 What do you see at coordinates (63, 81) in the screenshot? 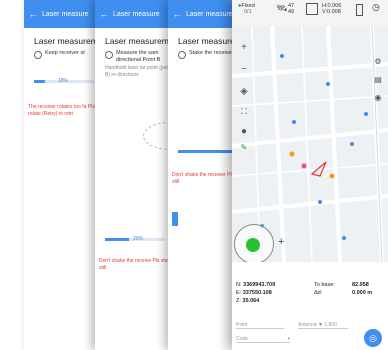
I see `progress-label: 18%` at bounding box center [63, 81].